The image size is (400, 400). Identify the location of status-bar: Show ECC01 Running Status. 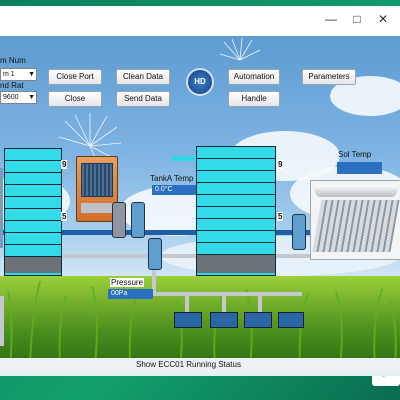
(200, 365).